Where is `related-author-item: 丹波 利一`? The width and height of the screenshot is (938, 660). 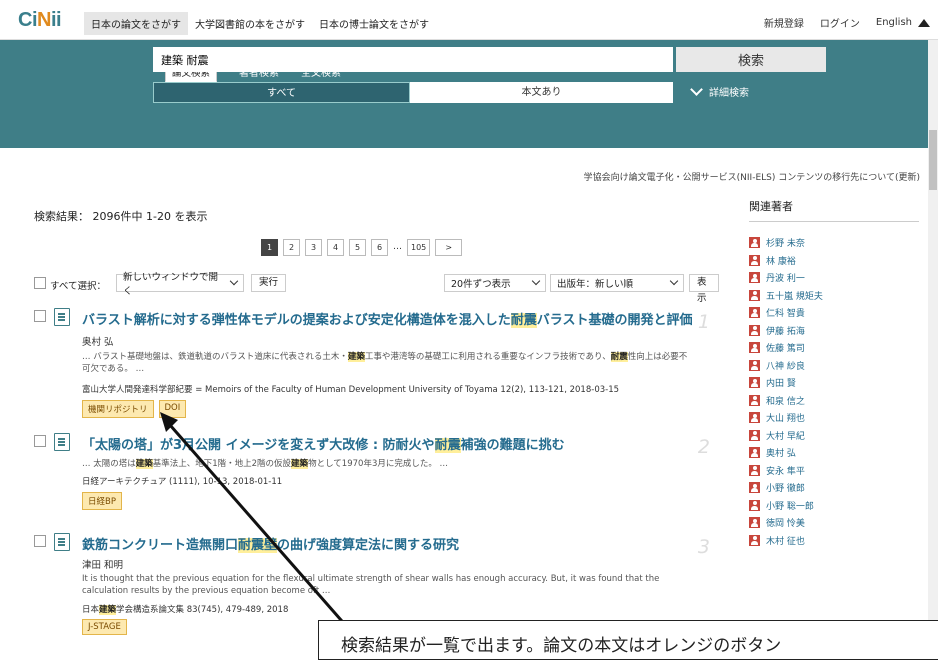
related-author-item: 丹波 利一 is located at coordinates (834, 278).